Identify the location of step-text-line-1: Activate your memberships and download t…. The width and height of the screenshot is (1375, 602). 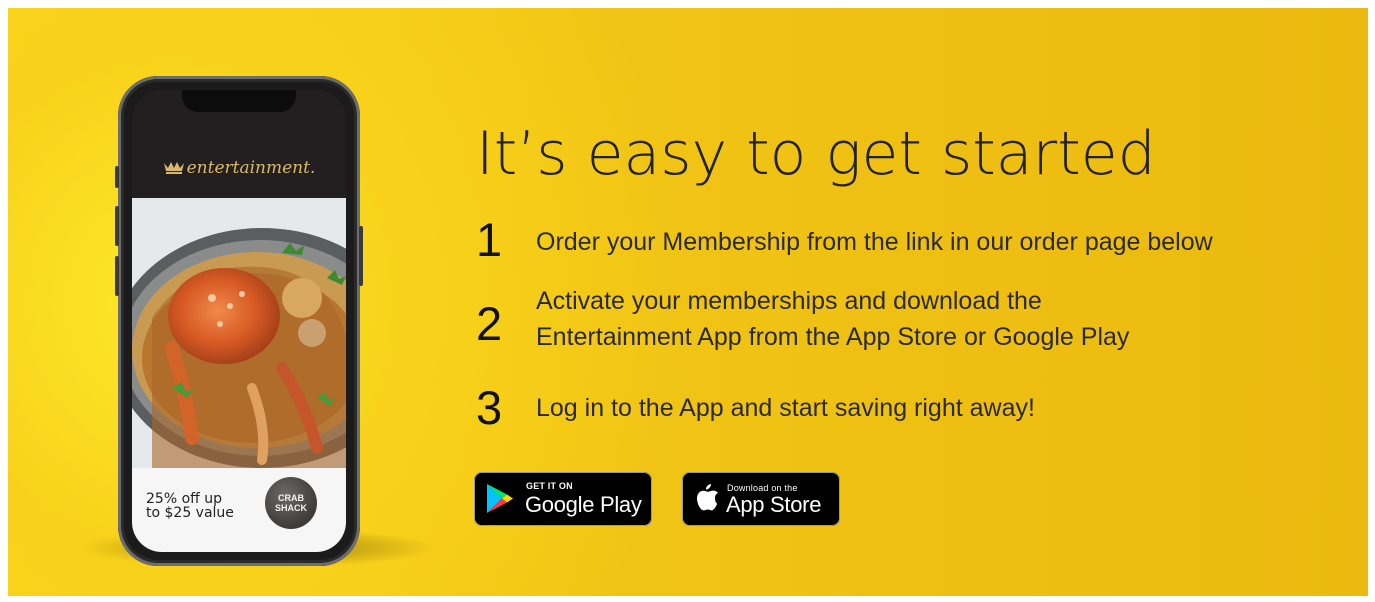
(789, 301).